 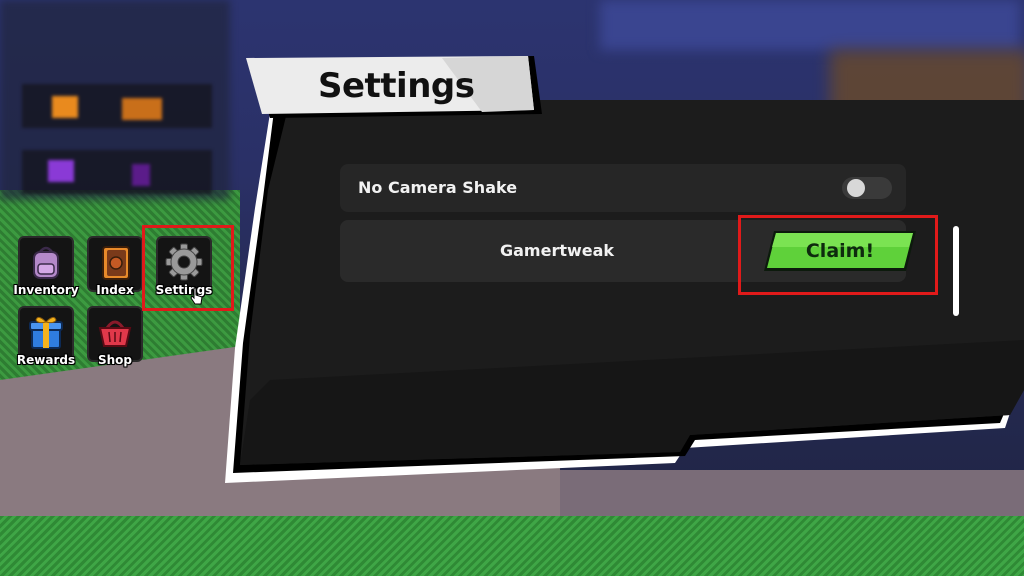 What do you see at coordinates (46, 360) in the screenshot?
I see `rewards-label: Rewards` at bounding box center [46, 360].